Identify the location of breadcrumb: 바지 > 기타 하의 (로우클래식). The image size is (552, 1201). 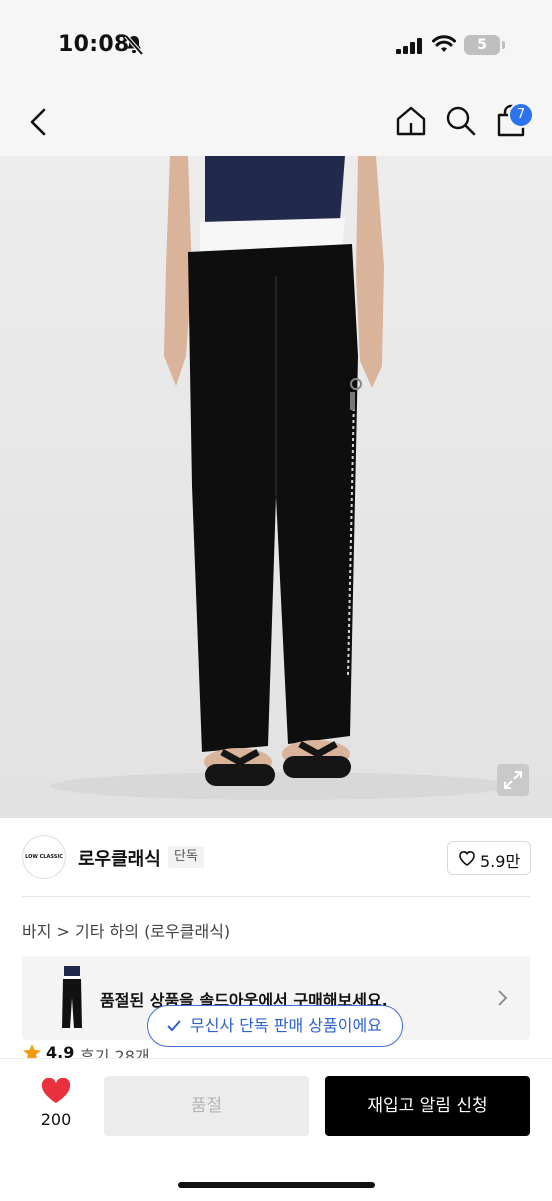
(126, 930).